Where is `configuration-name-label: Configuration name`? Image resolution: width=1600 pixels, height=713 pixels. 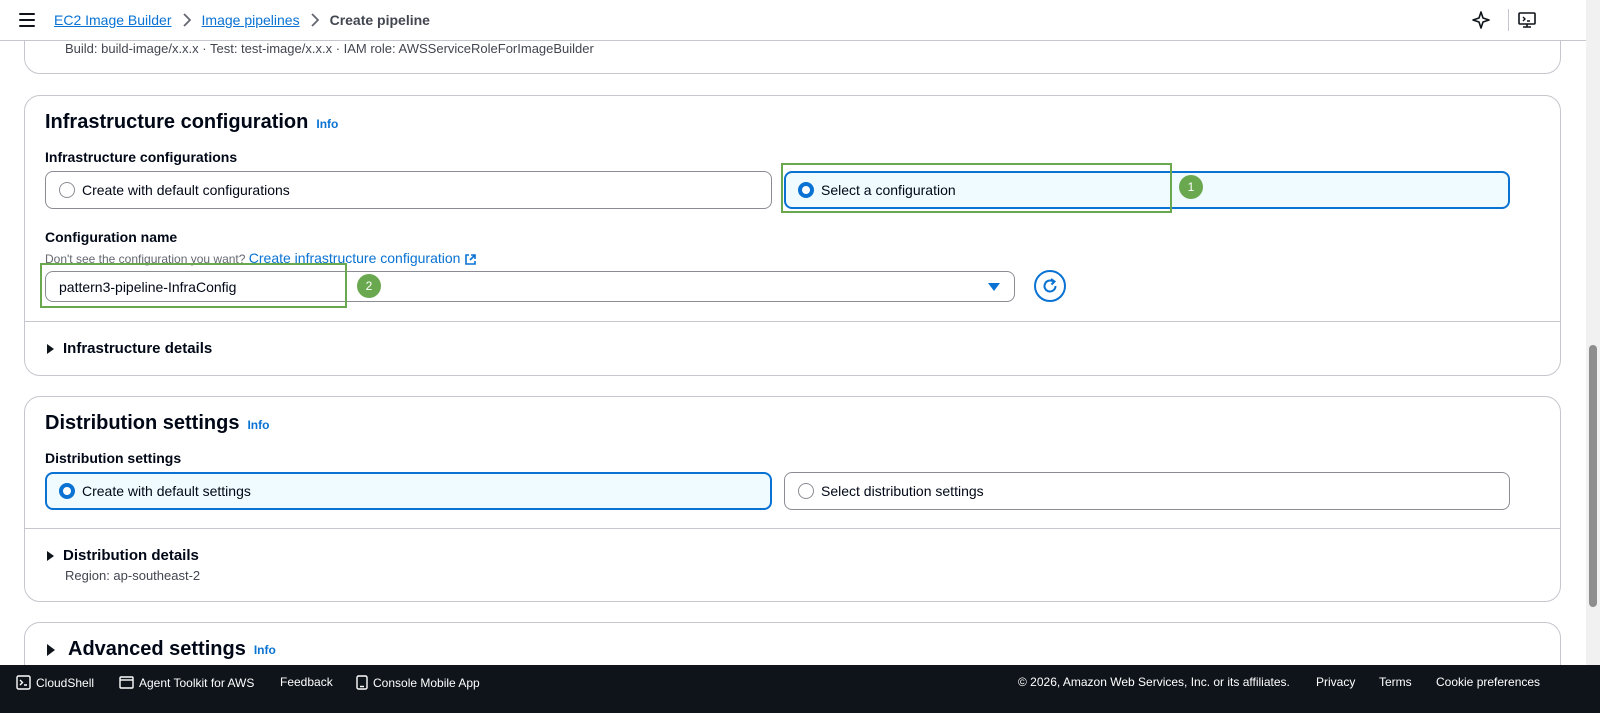 configuration-name-label: Configuration name is located at coordinates (111, 237).